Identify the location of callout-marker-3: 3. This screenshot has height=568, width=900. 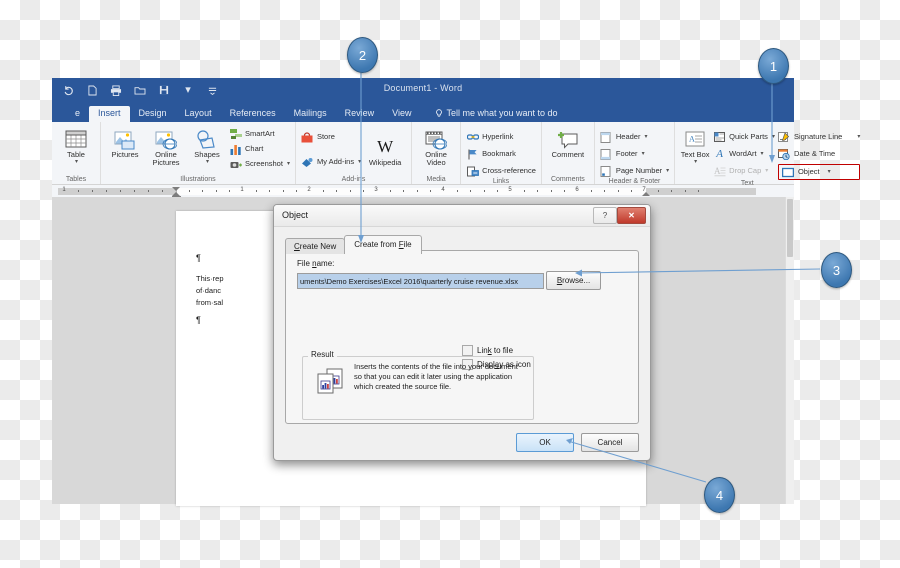
(836, 270).